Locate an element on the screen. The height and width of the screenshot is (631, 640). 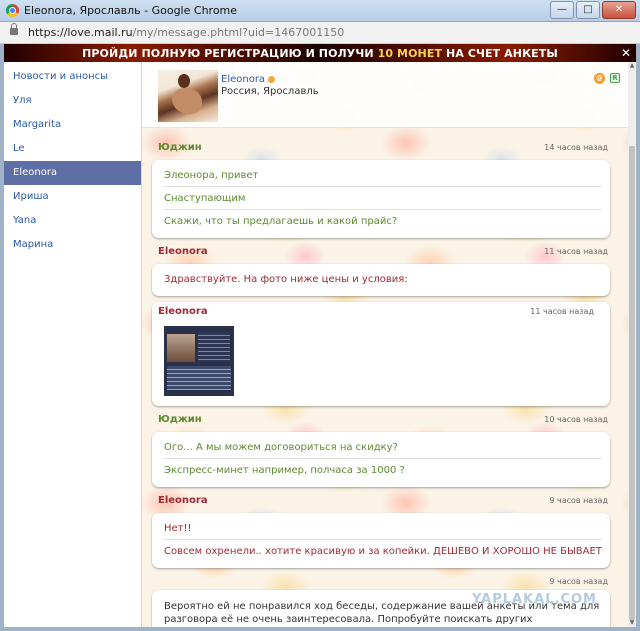
message-header: Eleonora 11 часов назад is located at coordinates (388, 253).